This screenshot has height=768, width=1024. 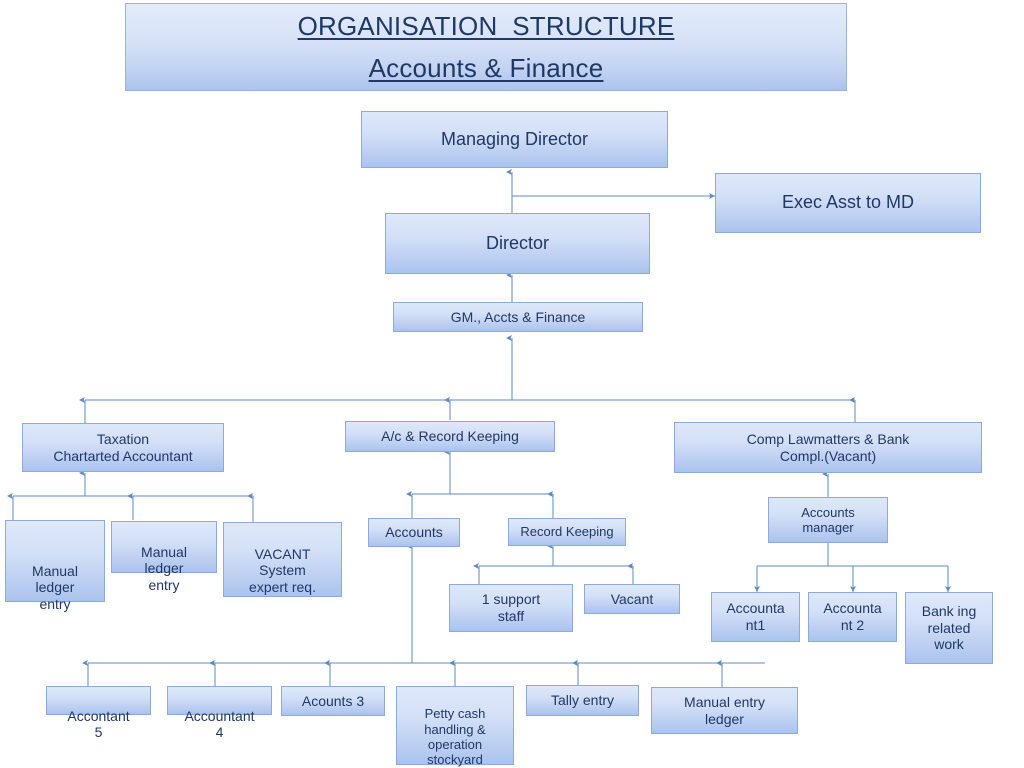 I want to click on node-exec-asst-to-md: Exec Asst to MD, so click(x=848, y=203).